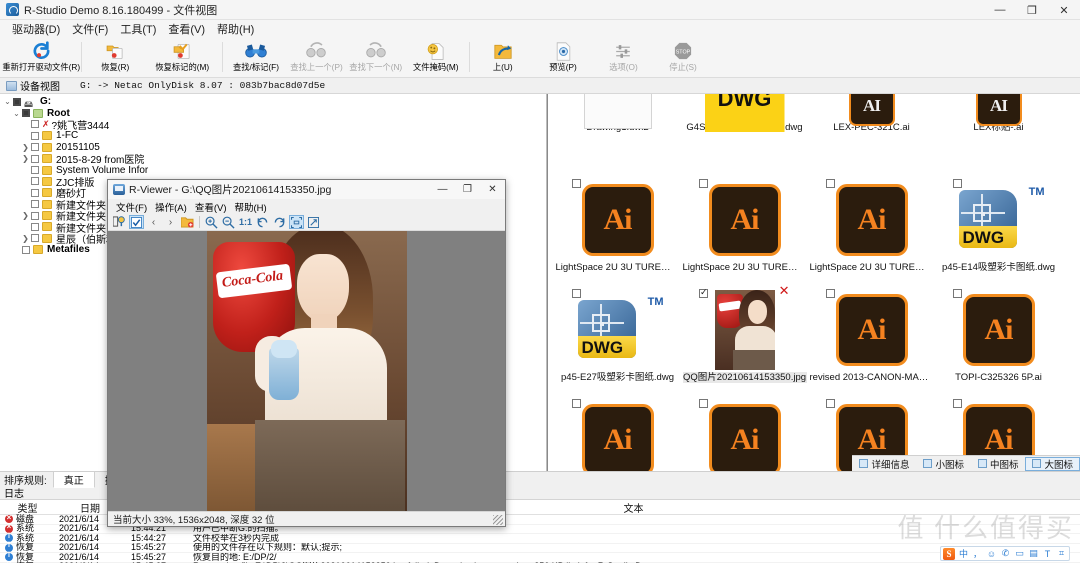 The image size is (1080, 563). I want to click on viewer-menu-view: 查看(V), so click(213, 207).